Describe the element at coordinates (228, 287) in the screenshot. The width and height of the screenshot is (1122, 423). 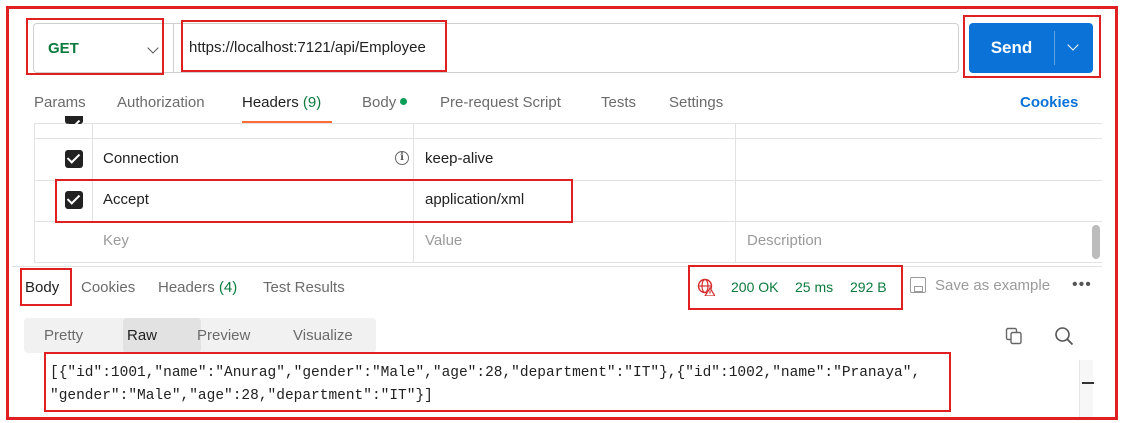
I see `response-tab-headers-count: (4)` at that location.